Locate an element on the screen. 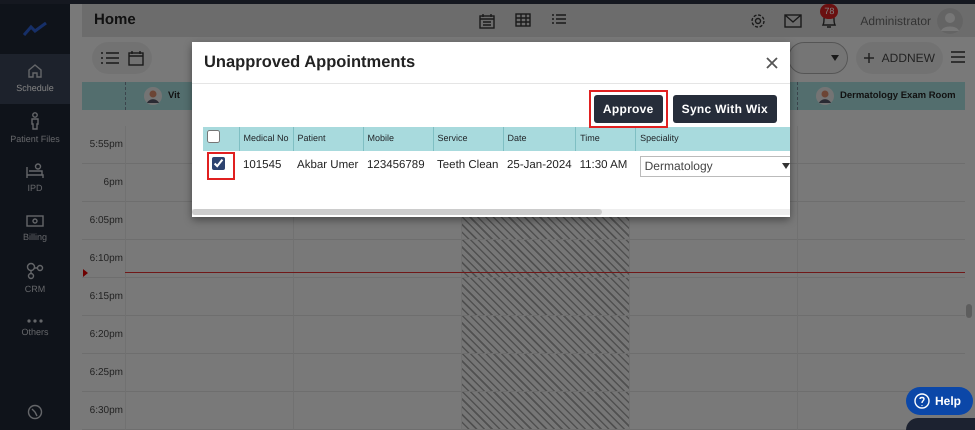 This screenshot has height=430, width=975. time-label: 6:15pm is located at coordinates (106, 297).